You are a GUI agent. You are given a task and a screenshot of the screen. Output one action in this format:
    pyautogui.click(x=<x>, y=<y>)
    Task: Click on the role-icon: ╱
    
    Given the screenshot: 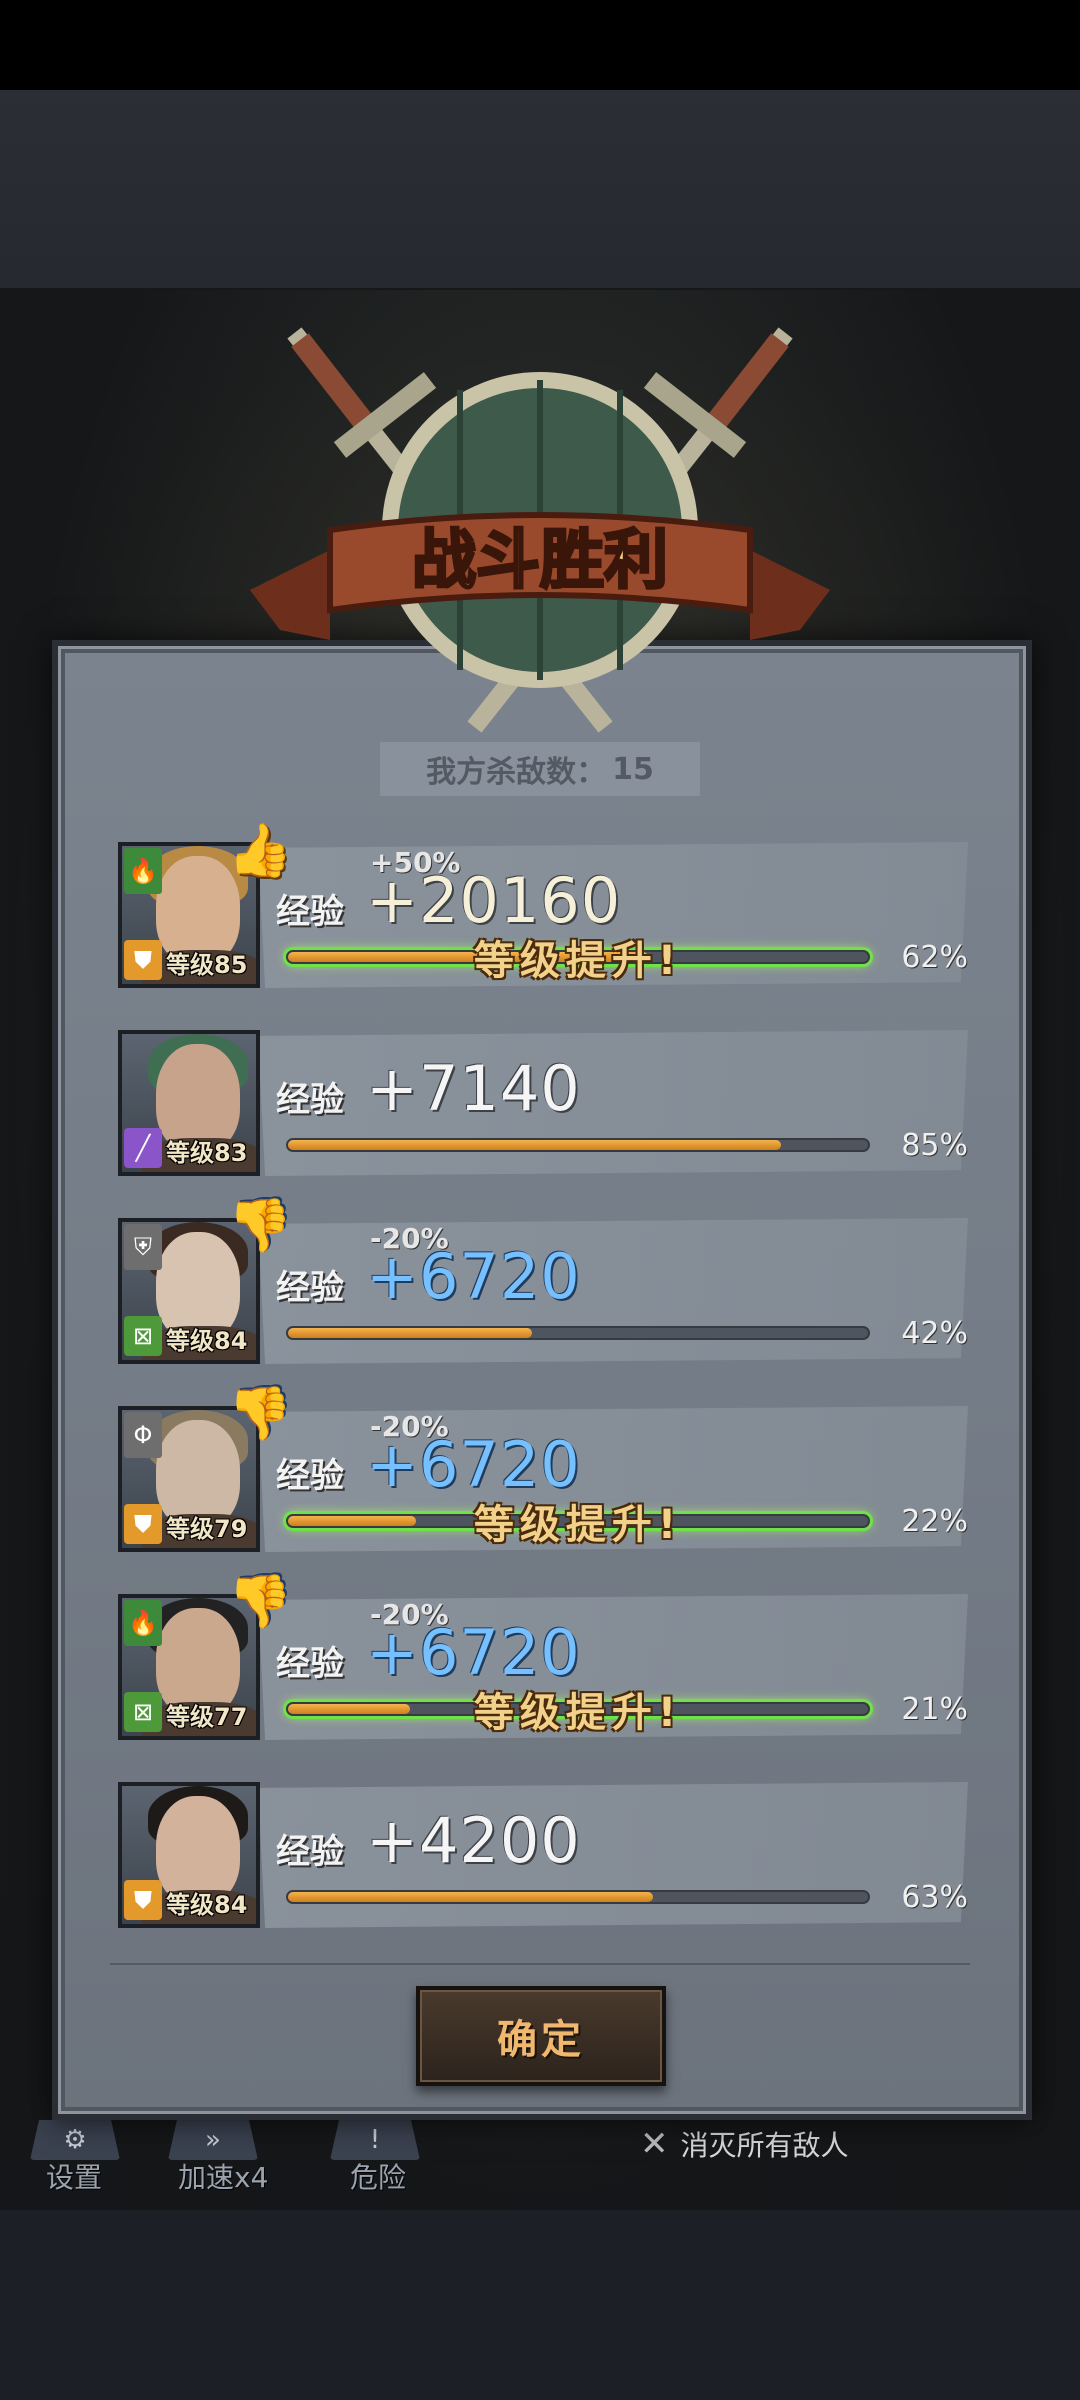 What is the action you would take?
    pyautogui.click(x=143, y=1148)
    